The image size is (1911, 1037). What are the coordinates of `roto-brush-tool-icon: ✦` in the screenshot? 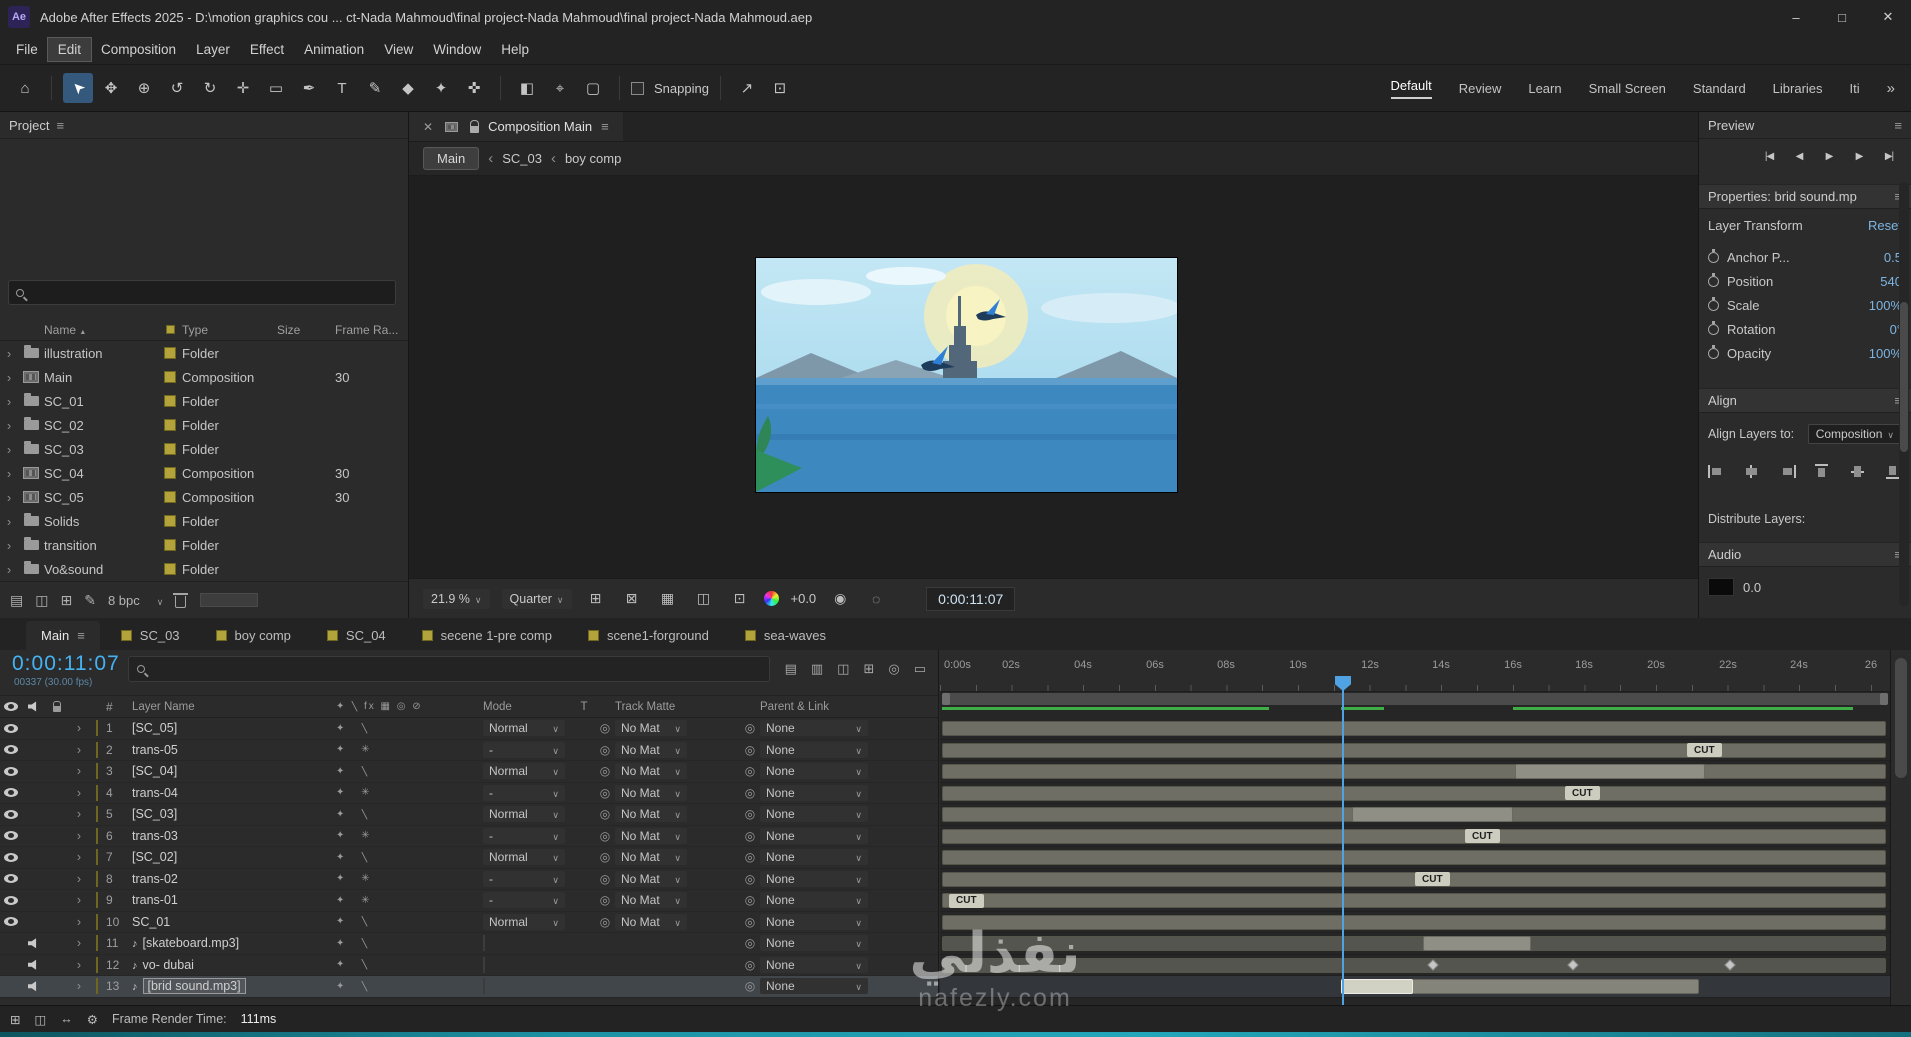 It's located at (441, 88).